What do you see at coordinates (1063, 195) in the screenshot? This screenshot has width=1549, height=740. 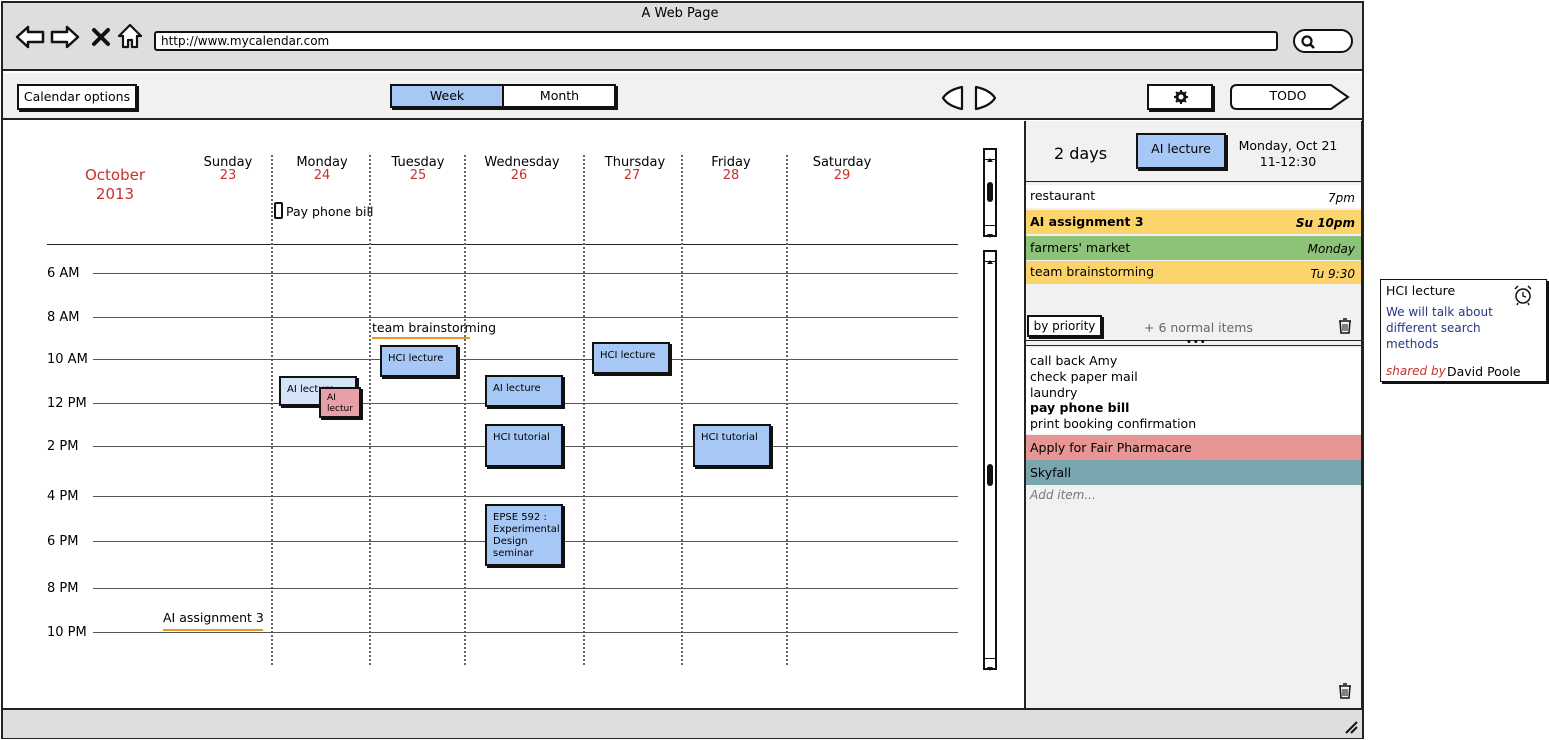 I see `priority-item-label: restaurant` at bounding box center [1063, 195].